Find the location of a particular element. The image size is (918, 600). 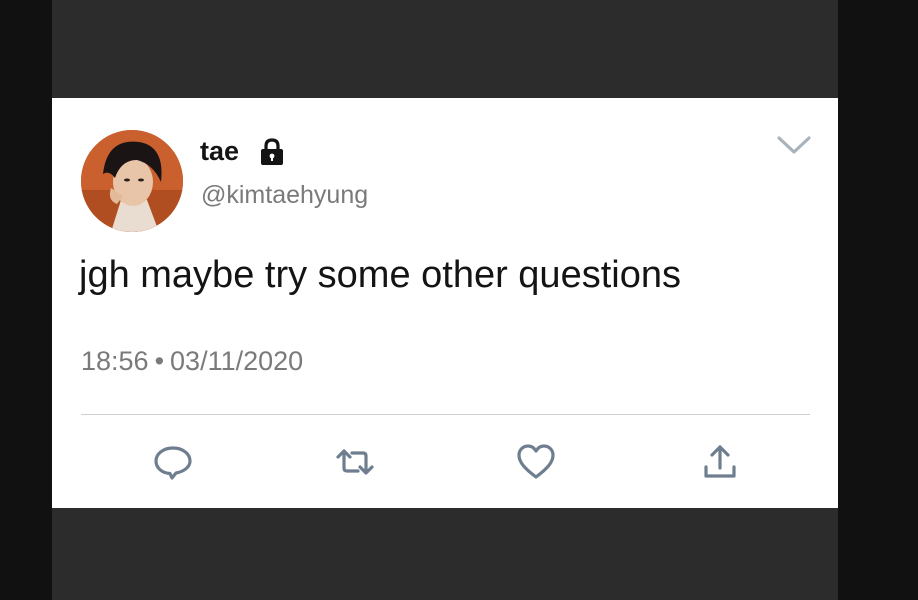

divider is located at coordinates (445, 414).